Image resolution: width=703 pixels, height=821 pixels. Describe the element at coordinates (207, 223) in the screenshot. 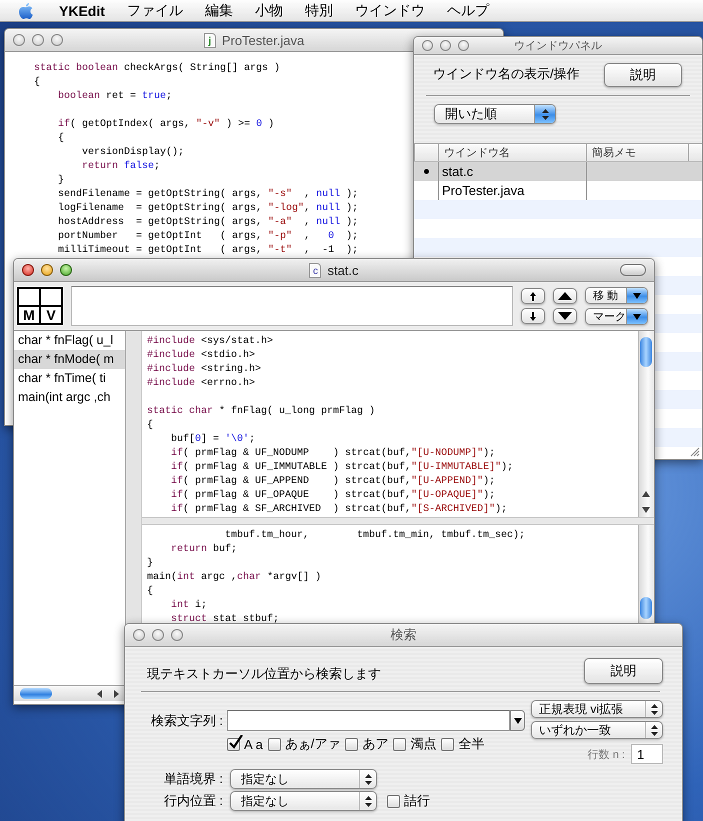

I see `code-line: hostAddress = getOptString( args, "-a" , null );` at that location.